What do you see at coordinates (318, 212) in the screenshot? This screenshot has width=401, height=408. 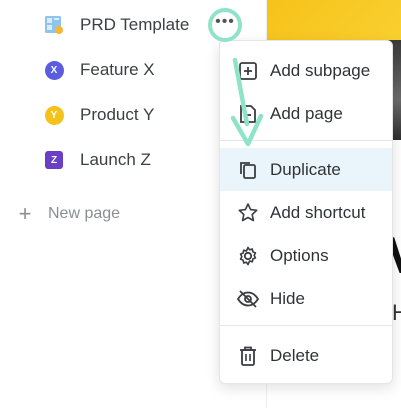 I see `menu-item-label: Add shortcut` at bounding box center [318, 212].